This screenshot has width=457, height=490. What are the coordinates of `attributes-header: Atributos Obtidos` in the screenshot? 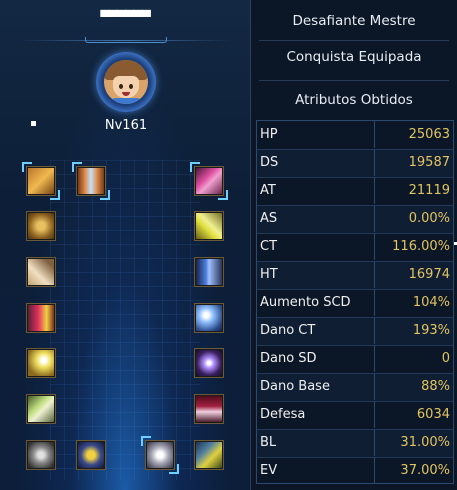 It's located at (354, 100).